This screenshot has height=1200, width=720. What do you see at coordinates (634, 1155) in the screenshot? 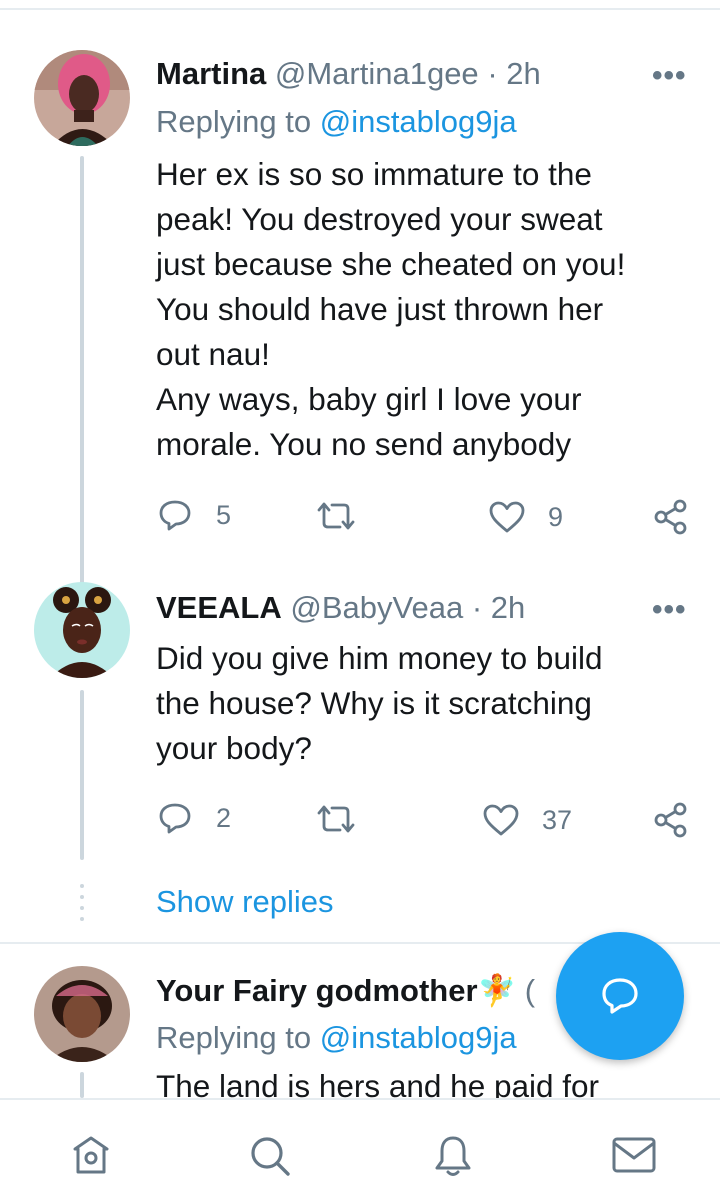
I see `messages-icon` at bounding box center [634, 1155].